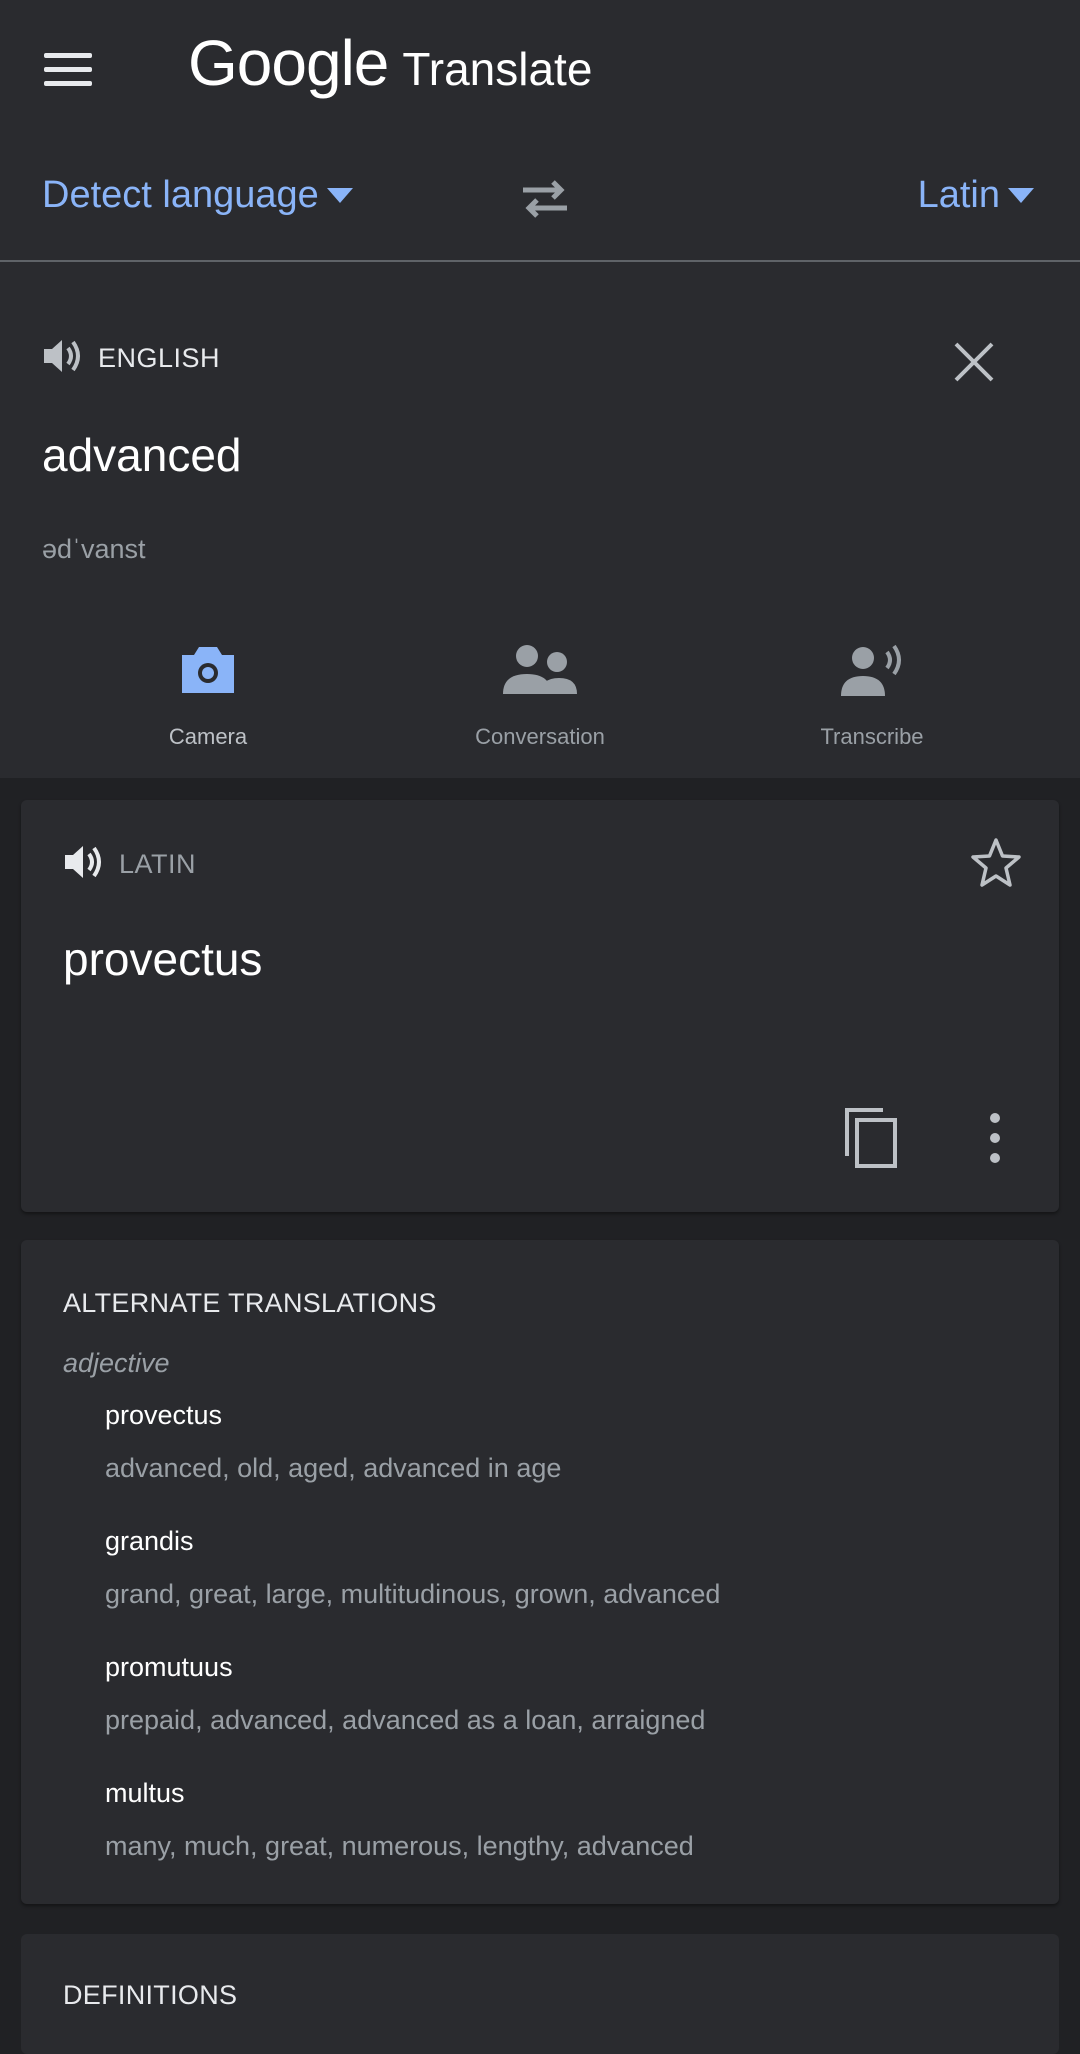 This screenshot has width=1080, height=2054. Describe the element at coordinates (208, 736) in the screenshot. I see `camera-label: Camera` at that location.